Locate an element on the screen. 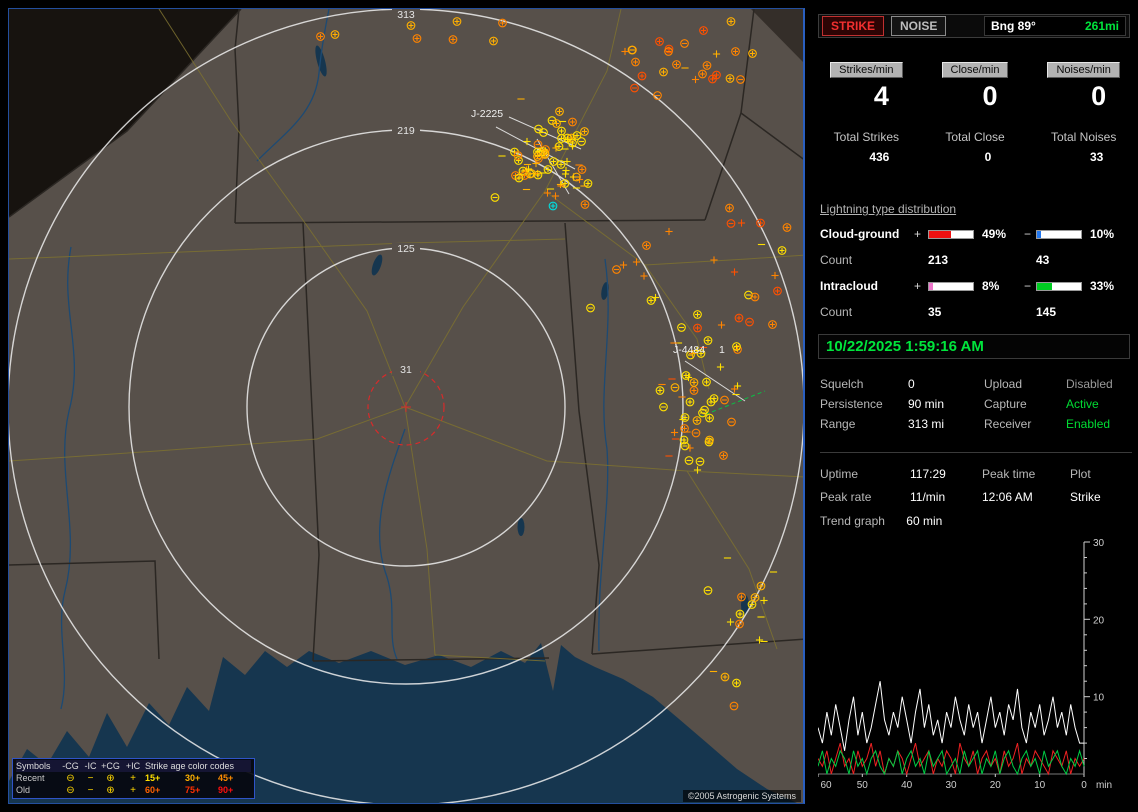  status-row: Persistence 90 min Capture Active is located at coordinates (976, 404).